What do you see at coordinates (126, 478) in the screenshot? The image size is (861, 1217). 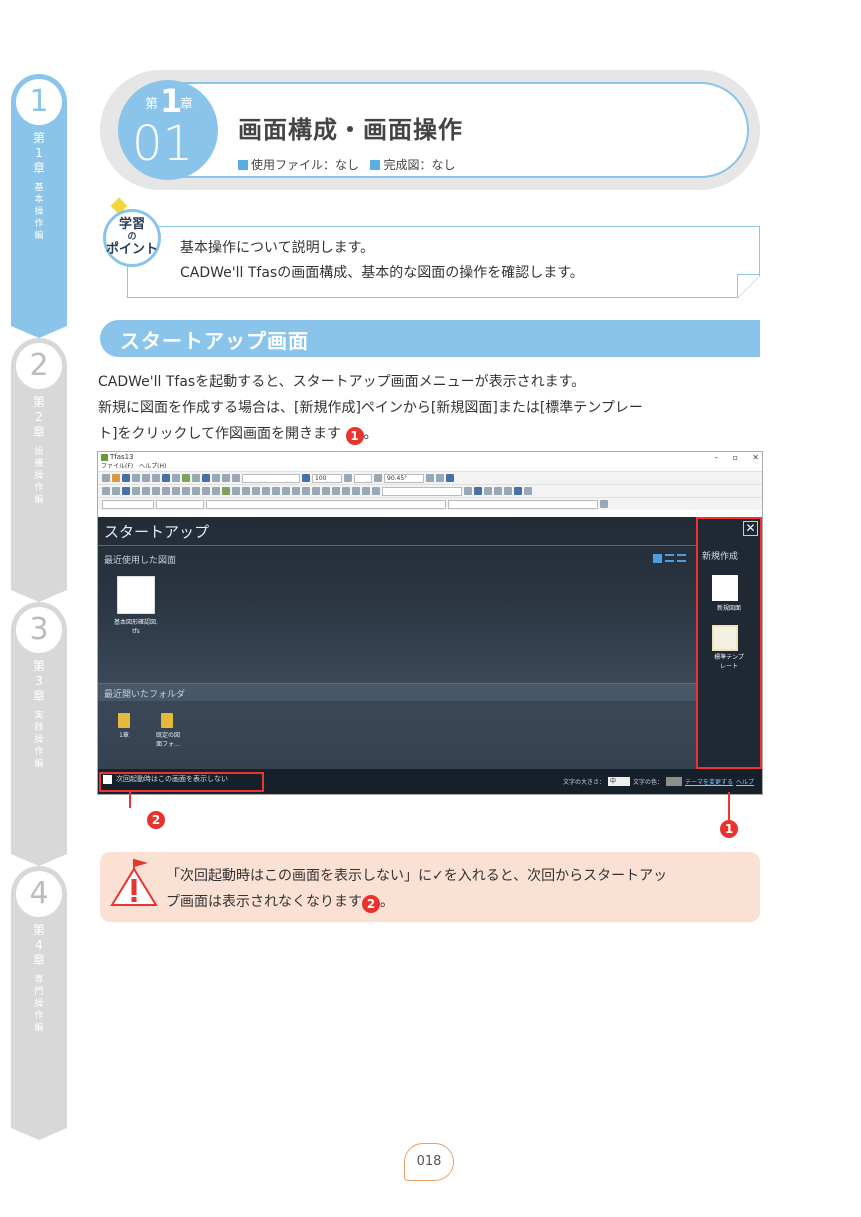 I see `save-icon` at bounding box center [126, 478].